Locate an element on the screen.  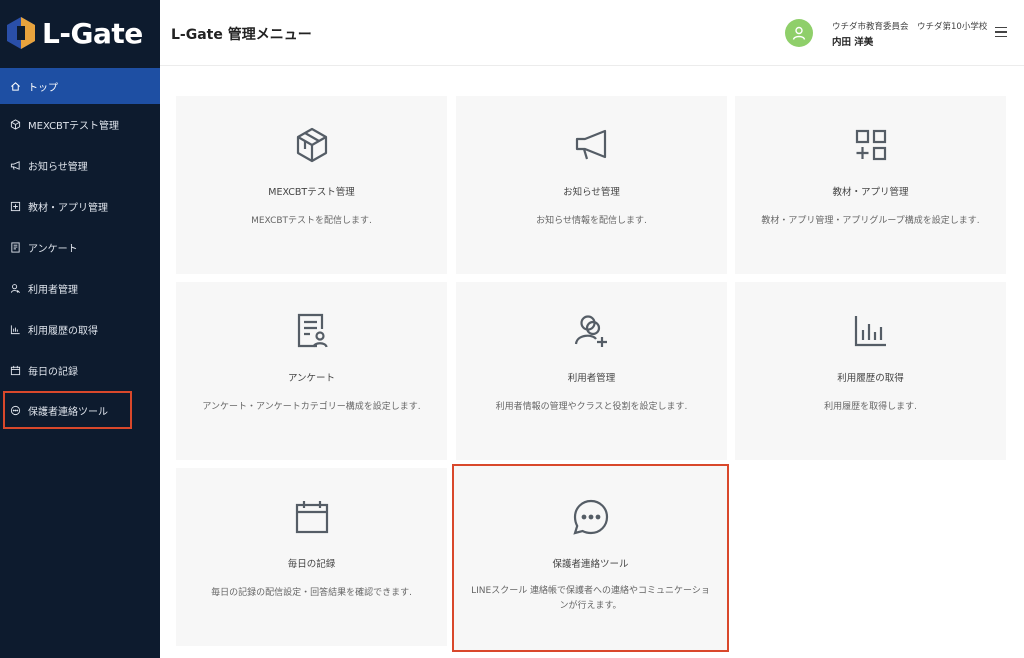
card-description: 利用者情報の管理やクラスと役割を設定します. is located at coordinates (591, 407).